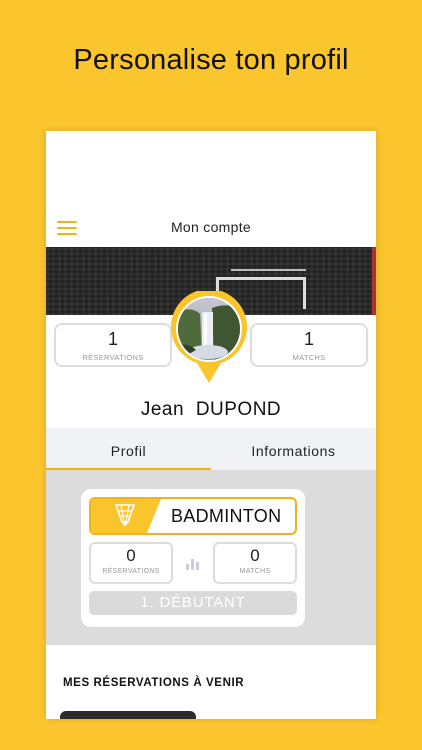  I want to click on matchs-stat: 1 MATCHS, so click(309, 345).